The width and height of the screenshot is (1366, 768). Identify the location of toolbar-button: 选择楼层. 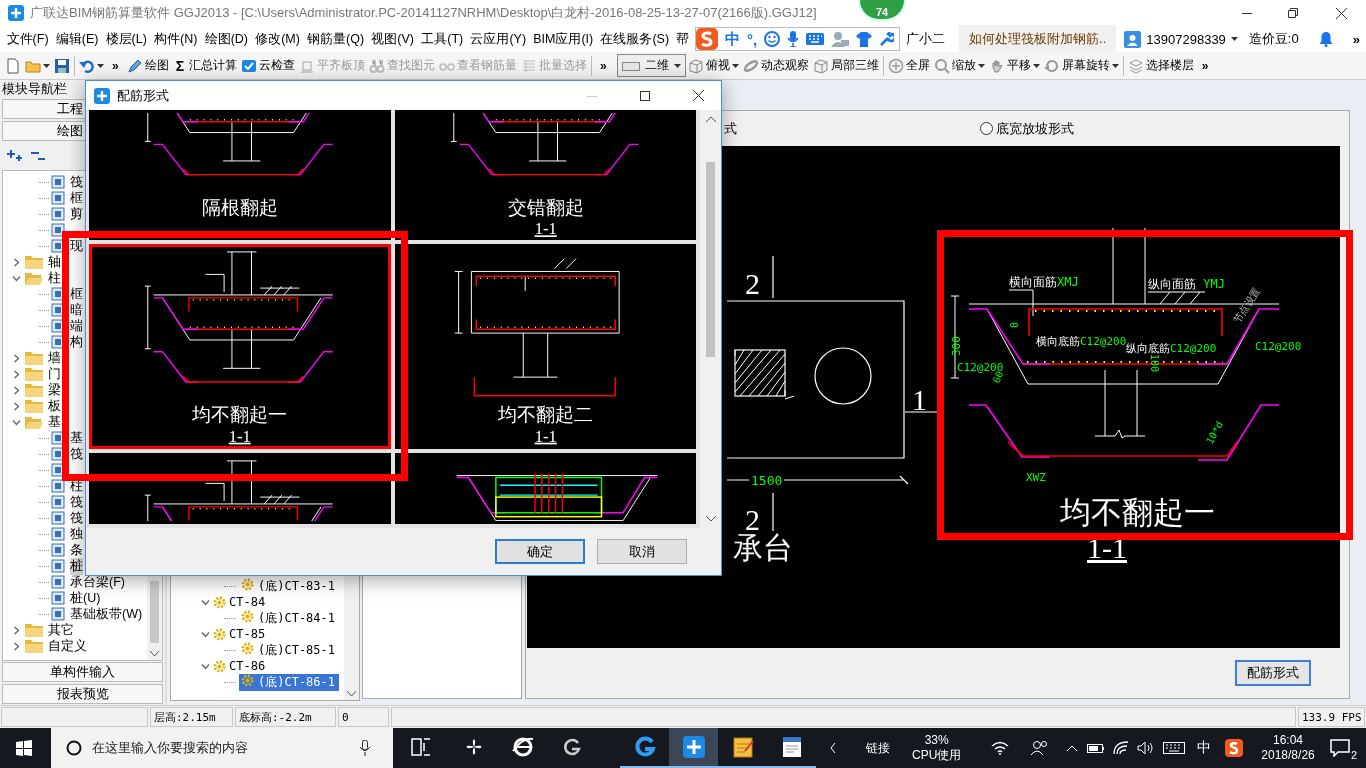
(1160, 65).